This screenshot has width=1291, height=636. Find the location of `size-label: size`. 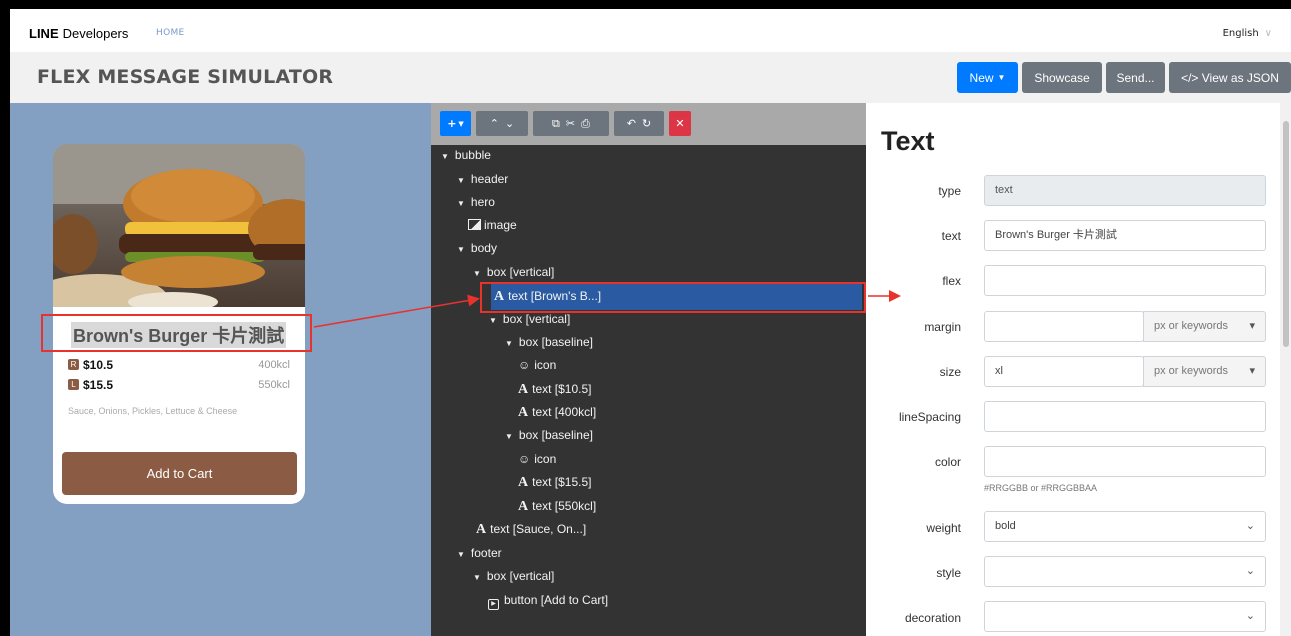

size-label: size is located at coordinates (950, 372).